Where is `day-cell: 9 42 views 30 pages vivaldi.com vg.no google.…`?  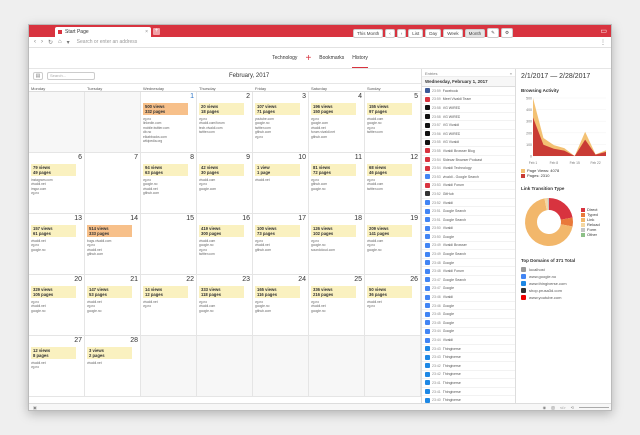
day-cell: 9 42 views 30 pages vivaldi.com vg.no google.… is located at coordinates (225, 183).